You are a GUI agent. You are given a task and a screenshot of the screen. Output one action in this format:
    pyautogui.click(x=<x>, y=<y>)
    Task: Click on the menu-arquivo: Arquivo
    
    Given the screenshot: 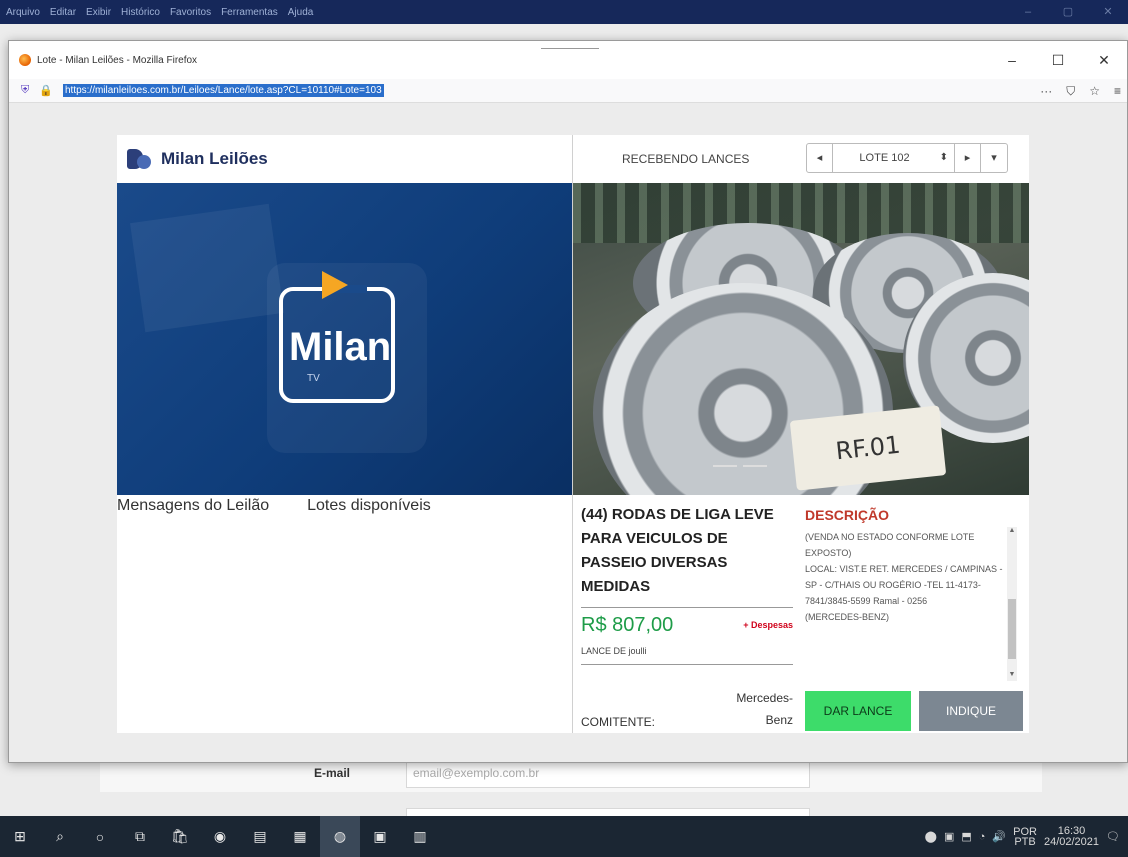 What is the action you would take?
    pyautogui.click(x=23, y=12)
    